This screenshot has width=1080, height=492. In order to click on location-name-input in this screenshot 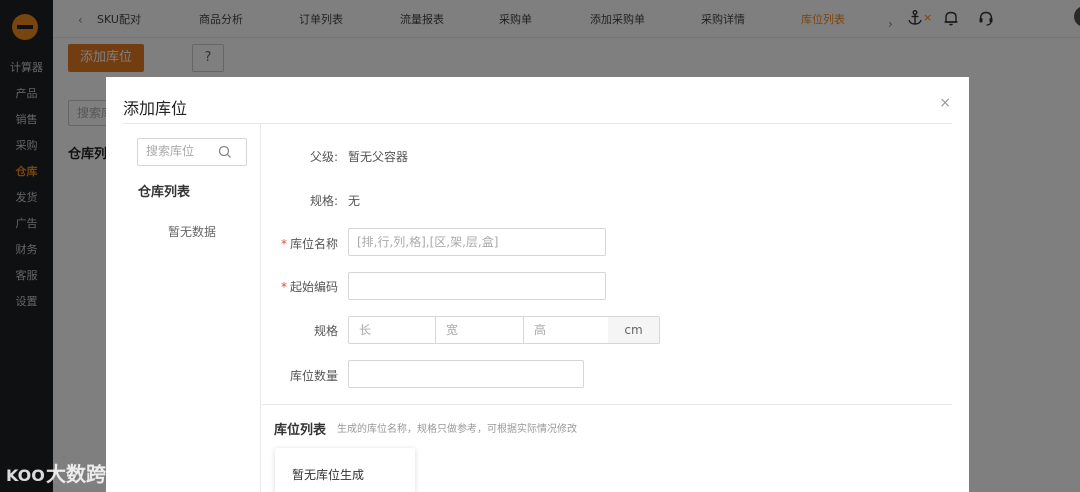, I will do `click(477, 242)`.